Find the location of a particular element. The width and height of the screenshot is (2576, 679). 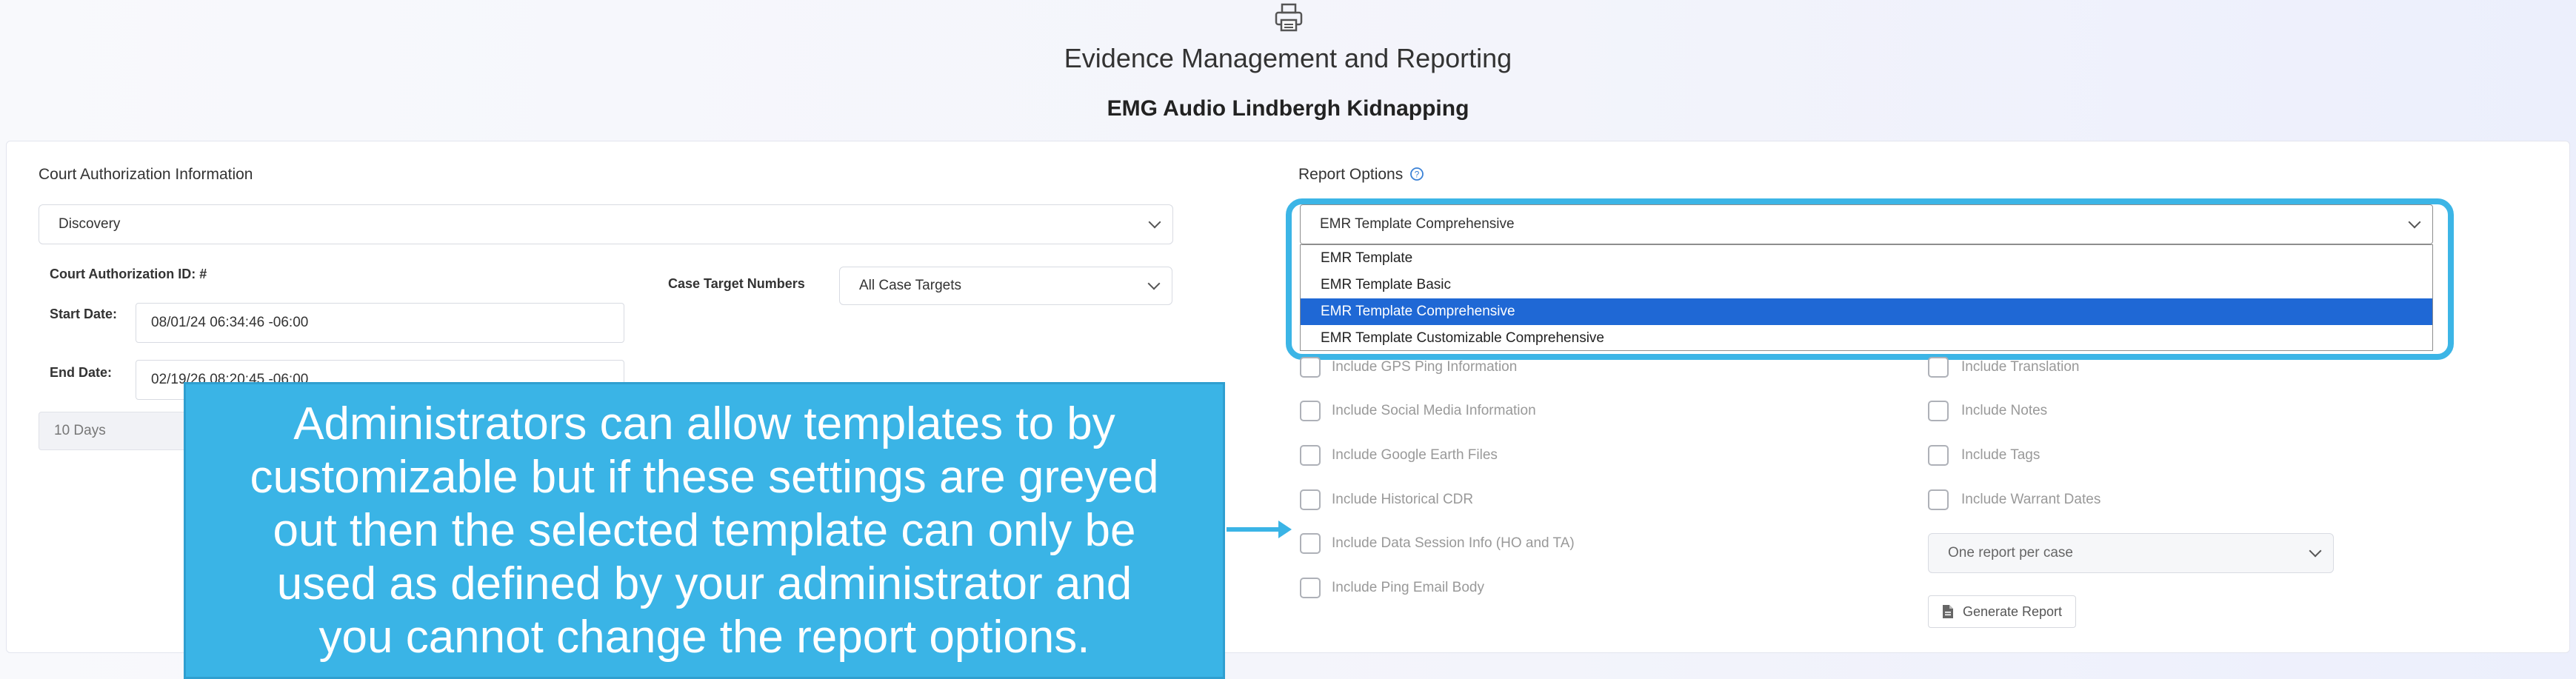

case-targets-select: All Case Targets is located at coordinates (1005, 286).